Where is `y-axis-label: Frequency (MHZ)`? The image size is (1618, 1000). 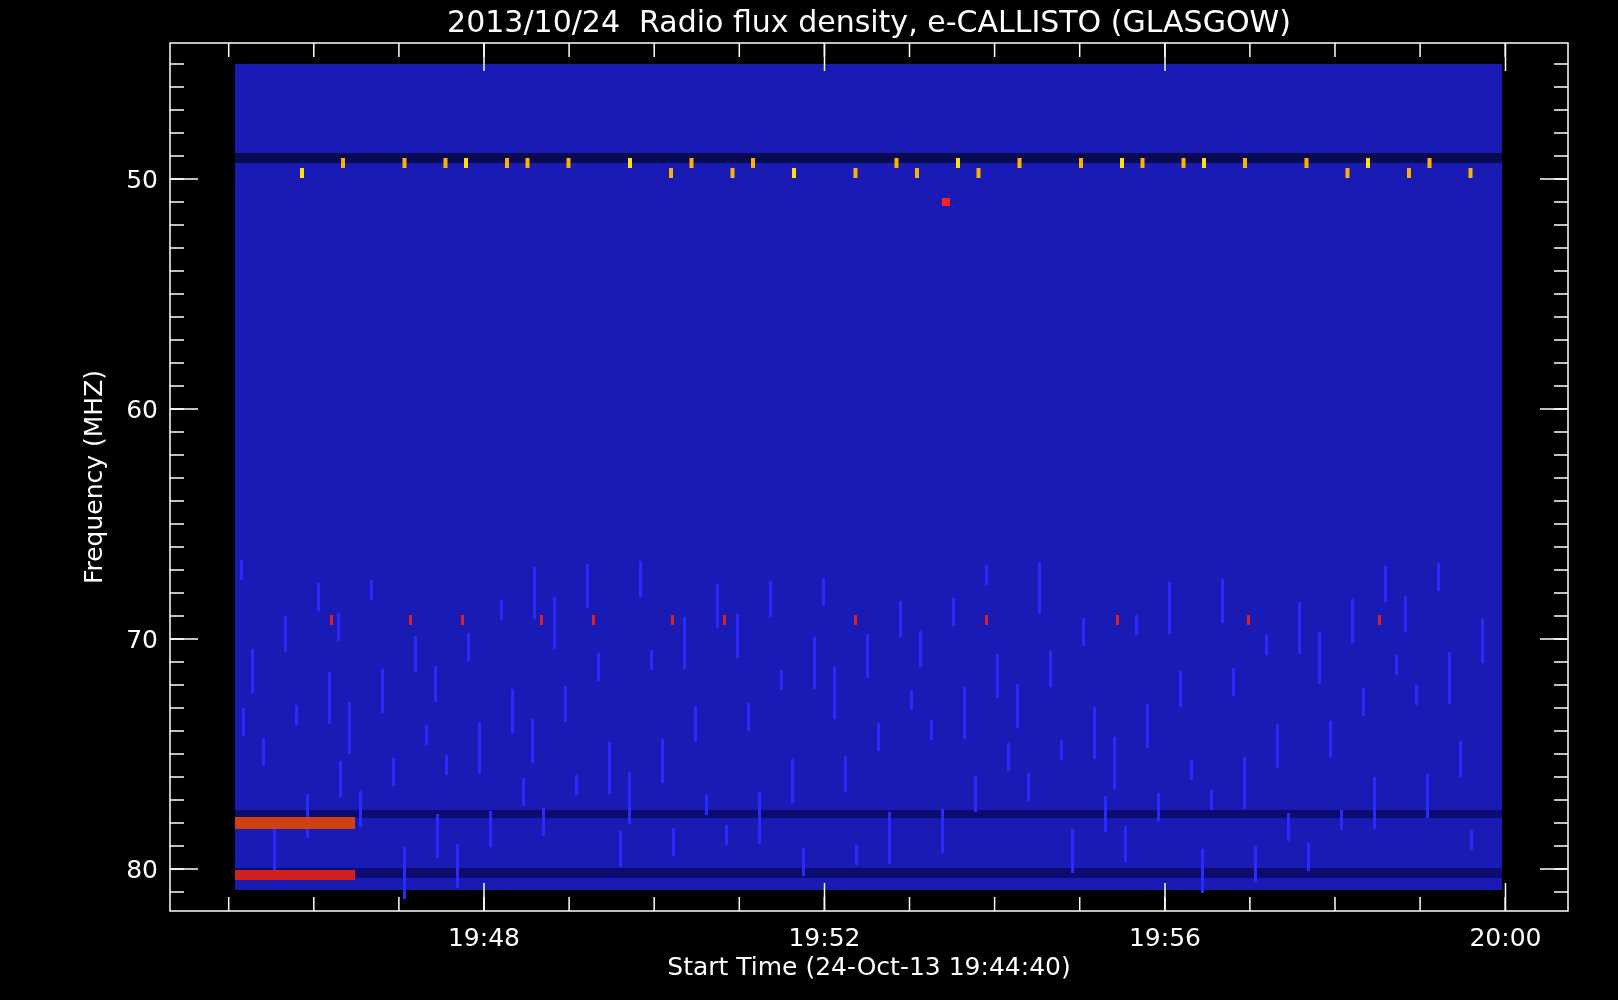
y-axis-label: Frequency (MHZ) is located at coordinates (93, 477).